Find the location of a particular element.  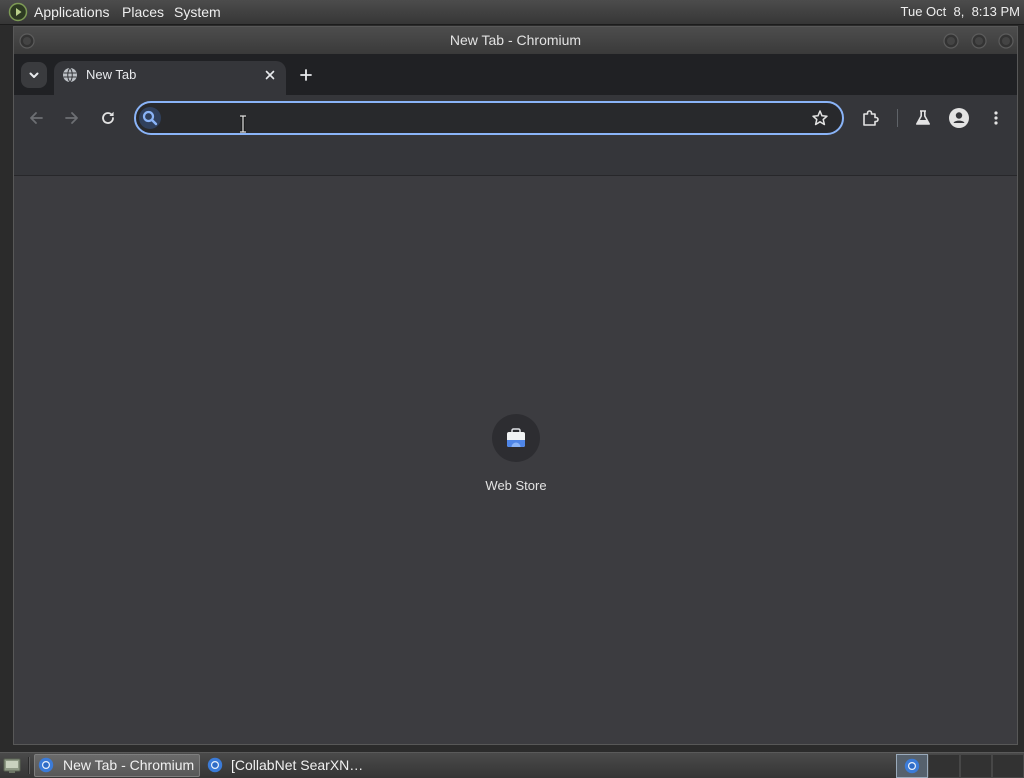

maximize-button is located at coordinates (979, 41).